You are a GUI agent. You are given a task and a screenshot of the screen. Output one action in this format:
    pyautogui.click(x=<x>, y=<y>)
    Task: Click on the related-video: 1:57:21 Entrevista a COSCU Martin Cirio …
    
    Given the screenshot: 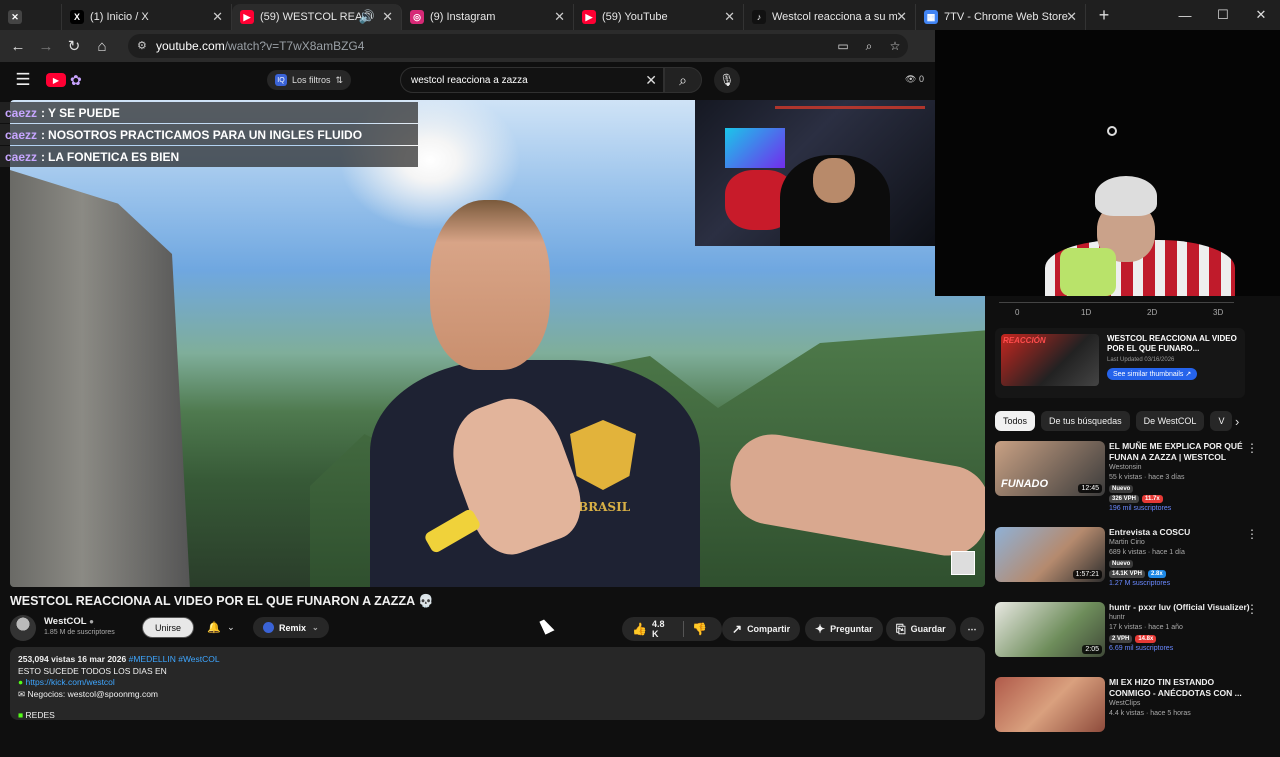 What is the action you would take?
    pyautogui.click(x=1137, y=567)
    